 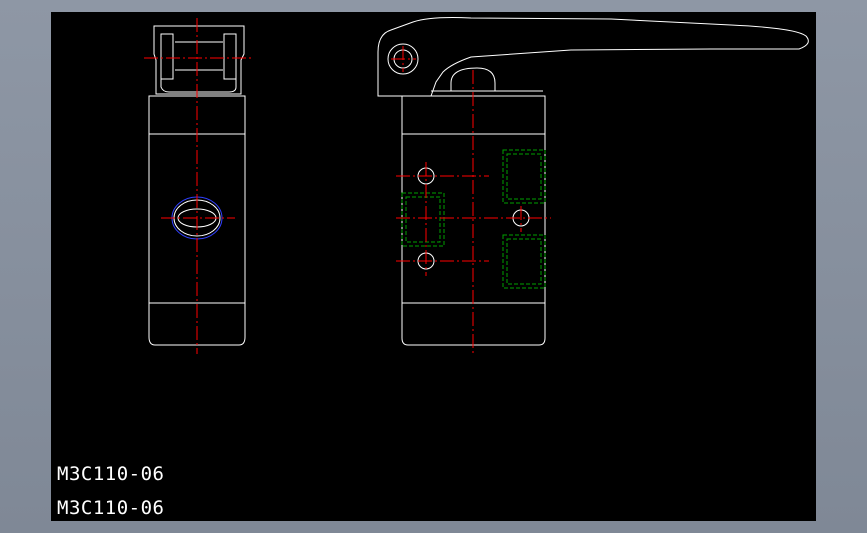 What do you see at coordinates (111, 508) in the screenshot?
I see `drawing-label-secondary: M3C110-06` at bounding box center [111, 508].